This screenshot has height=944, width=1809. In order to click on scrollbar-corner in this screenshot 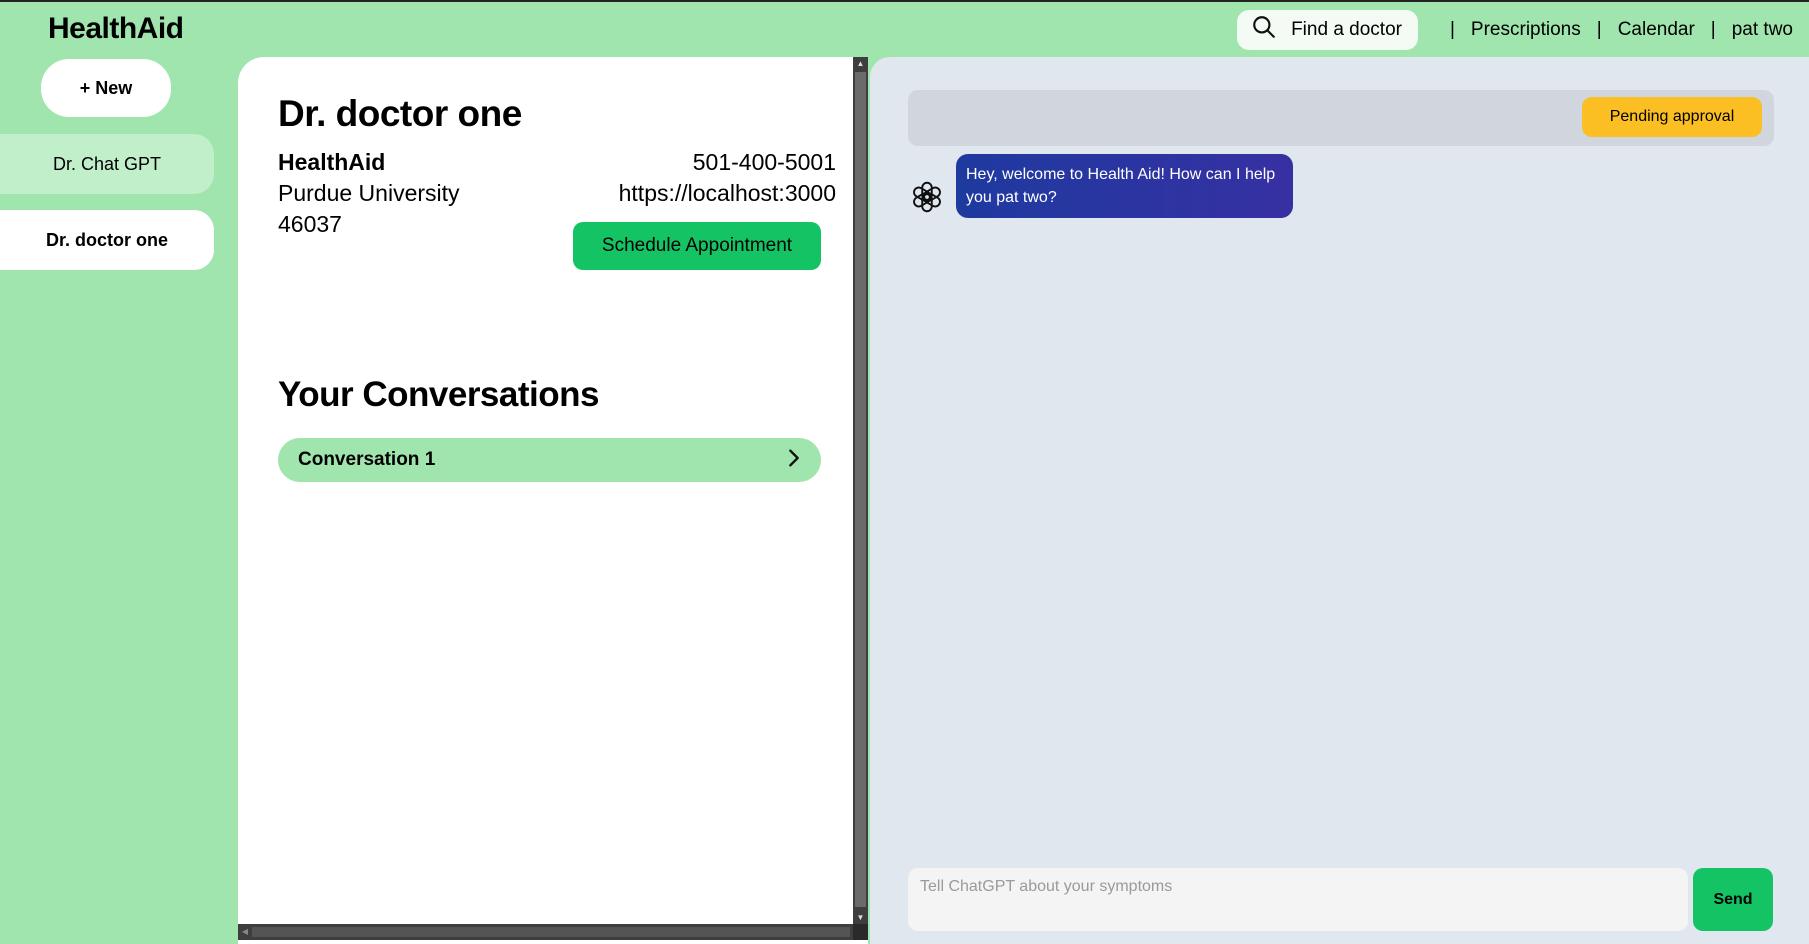, I will do `click(860, 932)`.